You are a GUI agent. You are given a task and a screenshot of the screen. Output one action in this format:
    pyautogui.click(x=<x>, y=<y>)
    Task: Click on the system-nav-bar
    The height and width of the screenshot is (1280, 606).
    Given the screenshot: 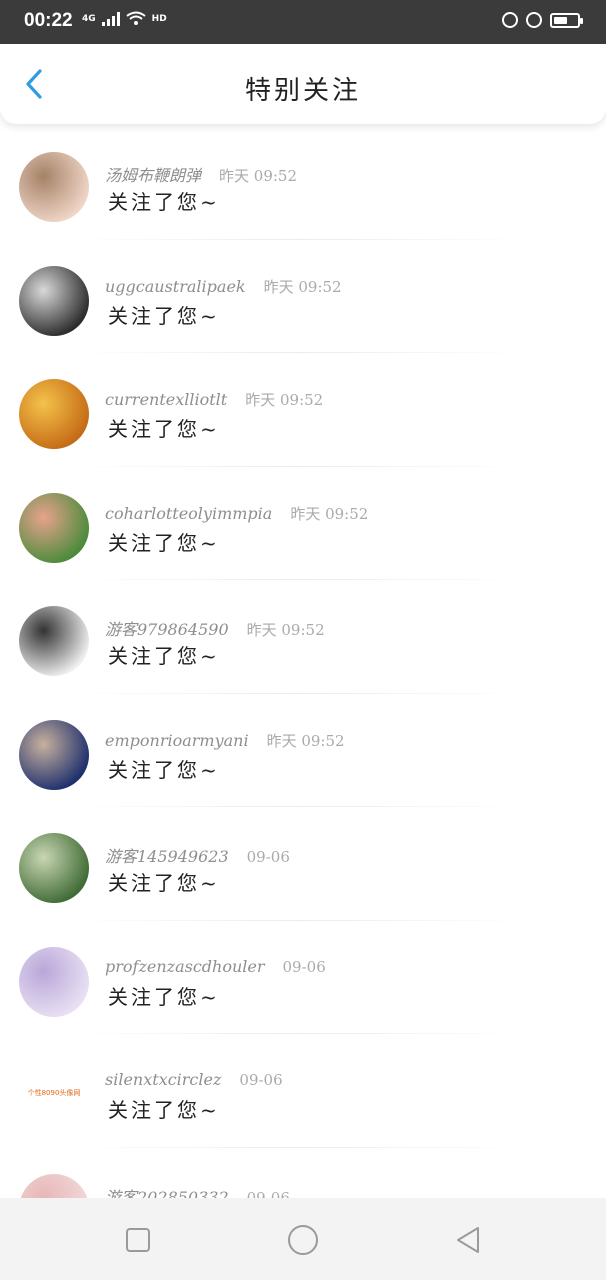 What is the action you would take?
    pyautogui.click(x=303, y=1239)
    